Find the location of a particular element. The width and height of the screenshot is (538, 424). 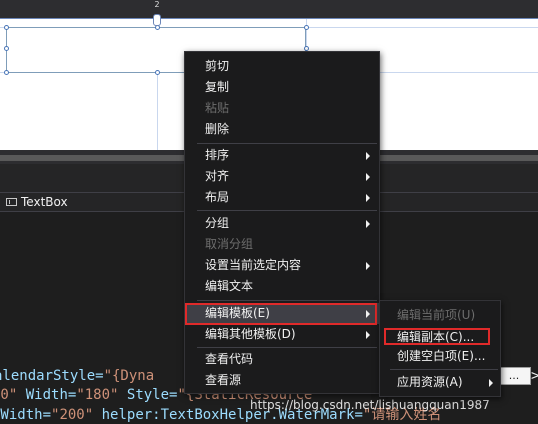

menu-item-edit-other-templates: 编辑其他模板(D) is located at coordinates (282, 334).